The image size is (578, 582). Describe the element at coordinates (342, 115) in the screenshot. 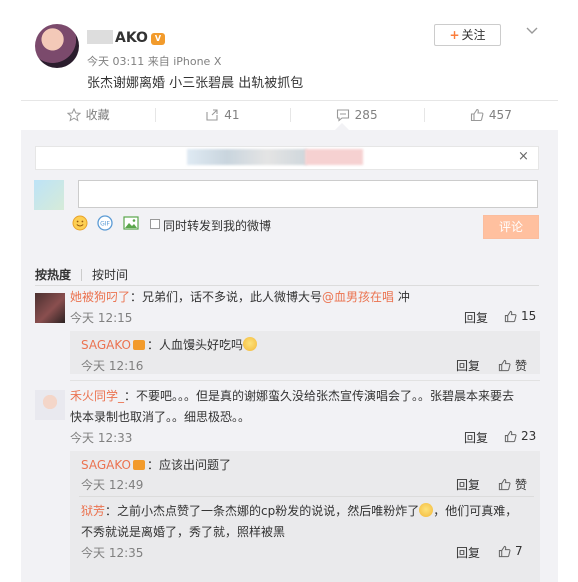

I see `comment-icon` at that location.